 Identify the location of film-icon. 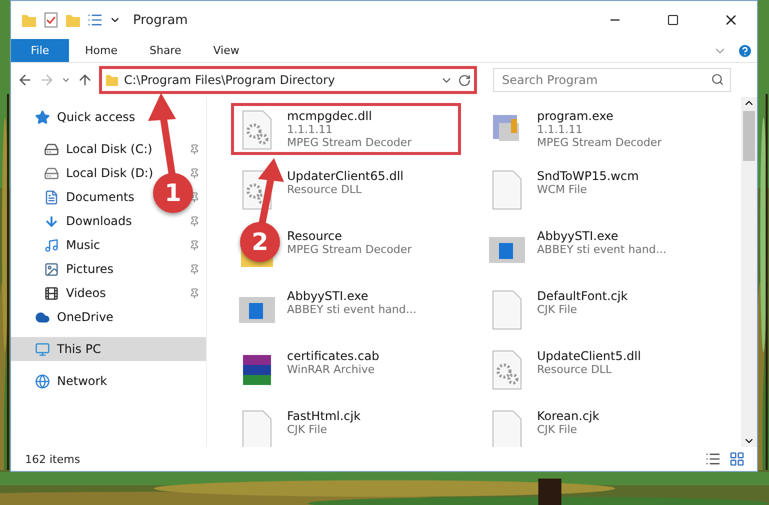
(51, 293).